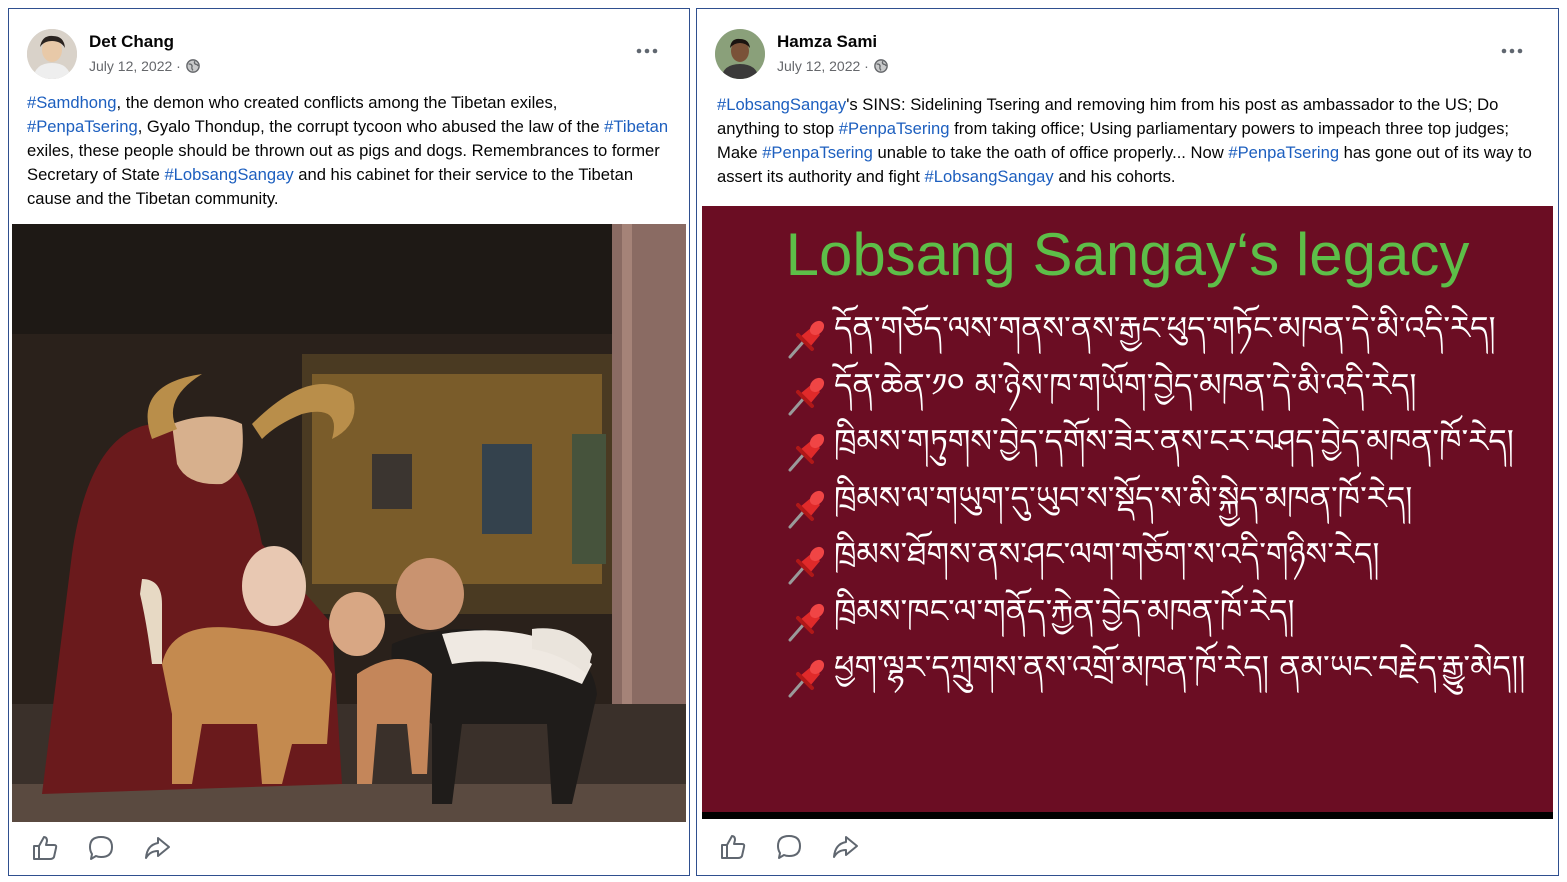 The image size is (1567, 882). What do you see at coordinates (348, 57) in the screenshot?
I see `post-header: Det Chang July 12, 2022 ·` at bounding box center [348, 57].